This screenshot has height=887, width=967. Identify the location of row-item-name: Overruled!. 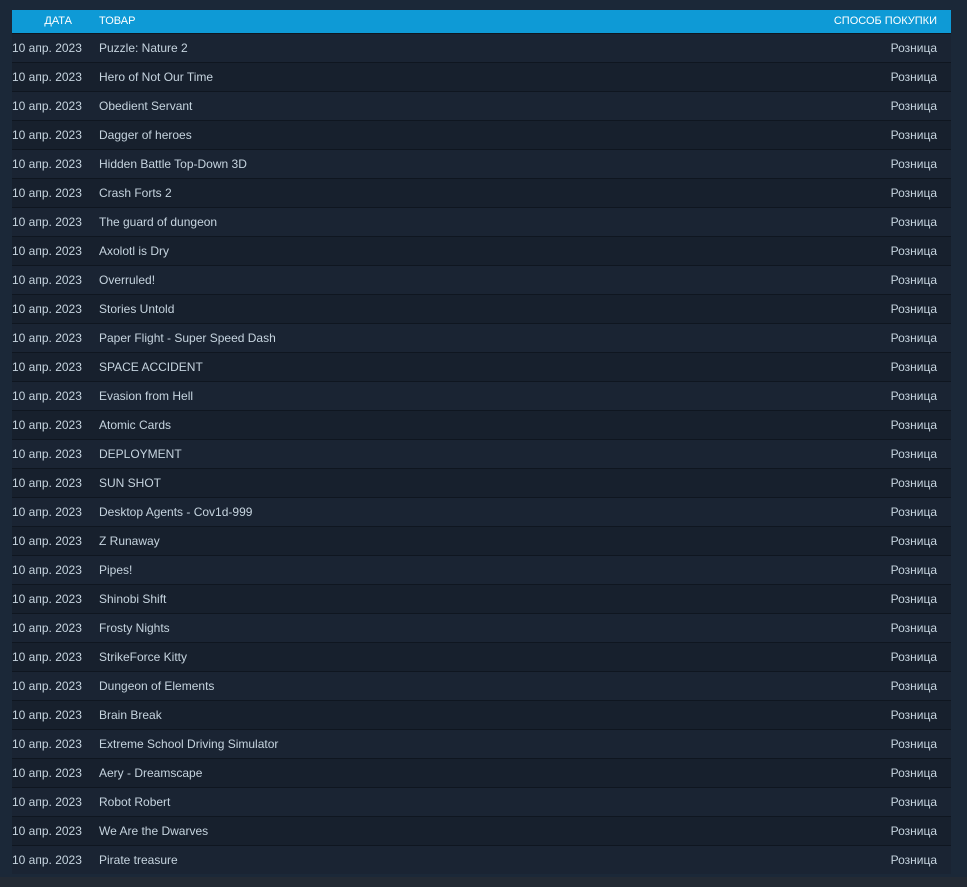
(127, 280).